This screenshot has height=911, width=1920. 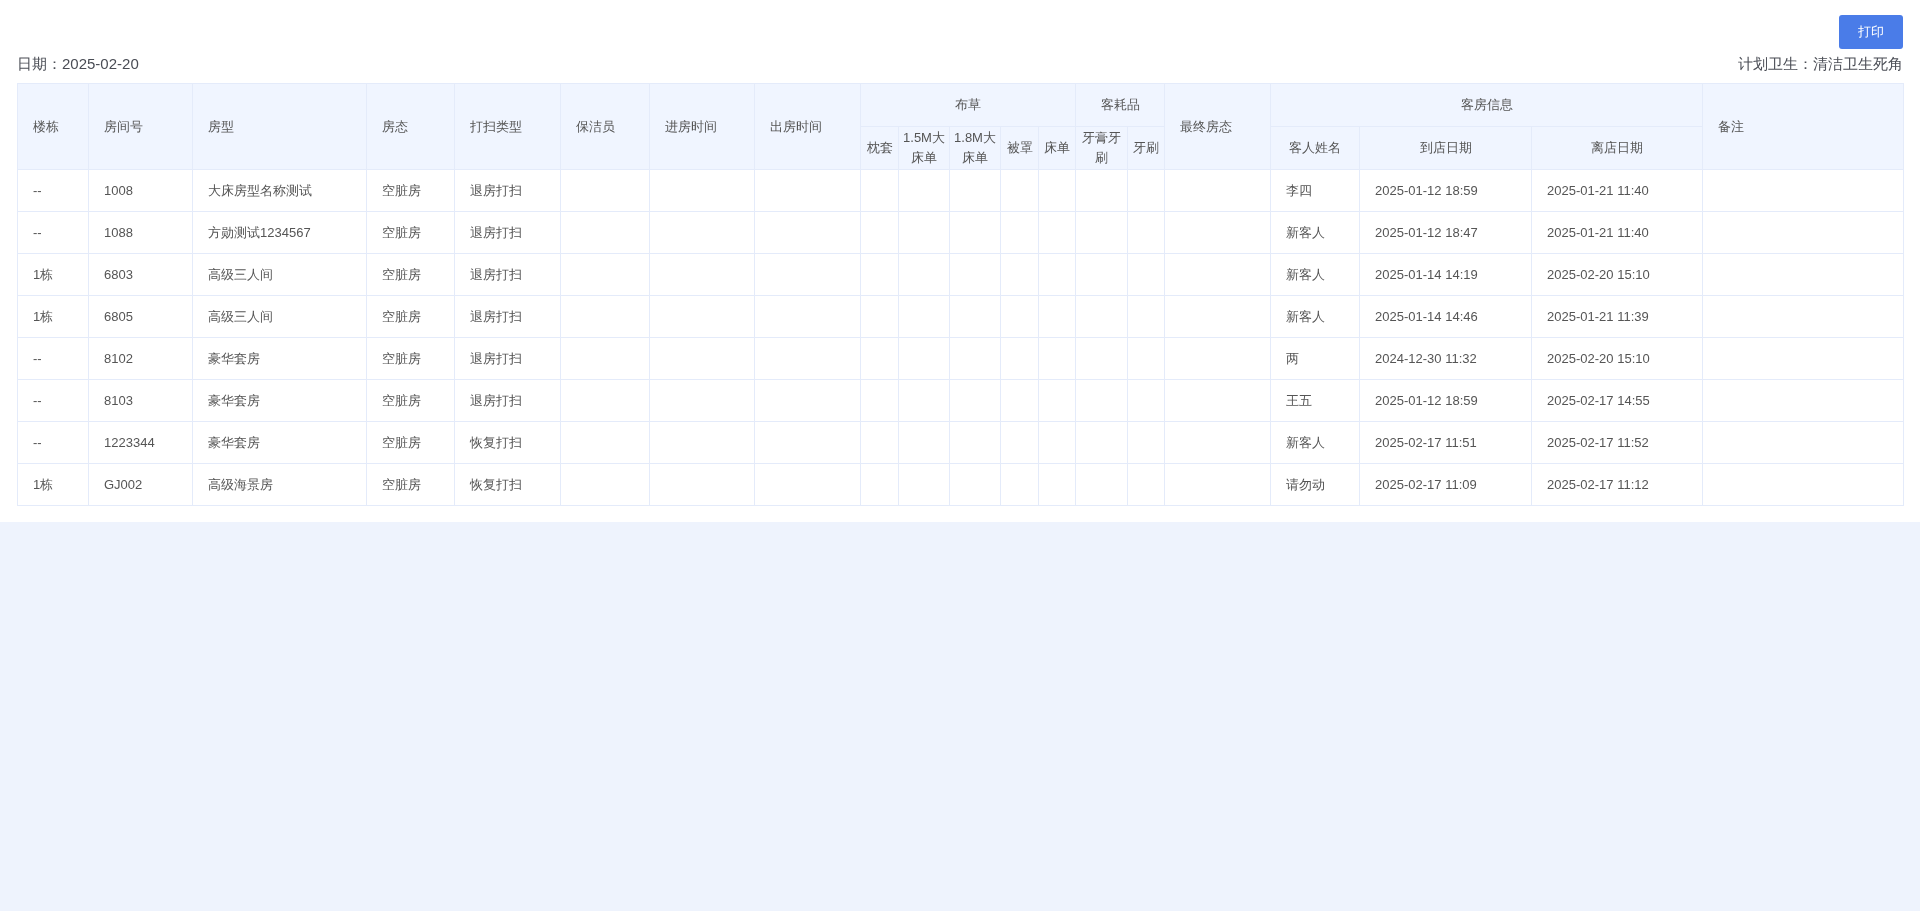 I want to click on table-cell: 两, so click(x=1315, y=358).